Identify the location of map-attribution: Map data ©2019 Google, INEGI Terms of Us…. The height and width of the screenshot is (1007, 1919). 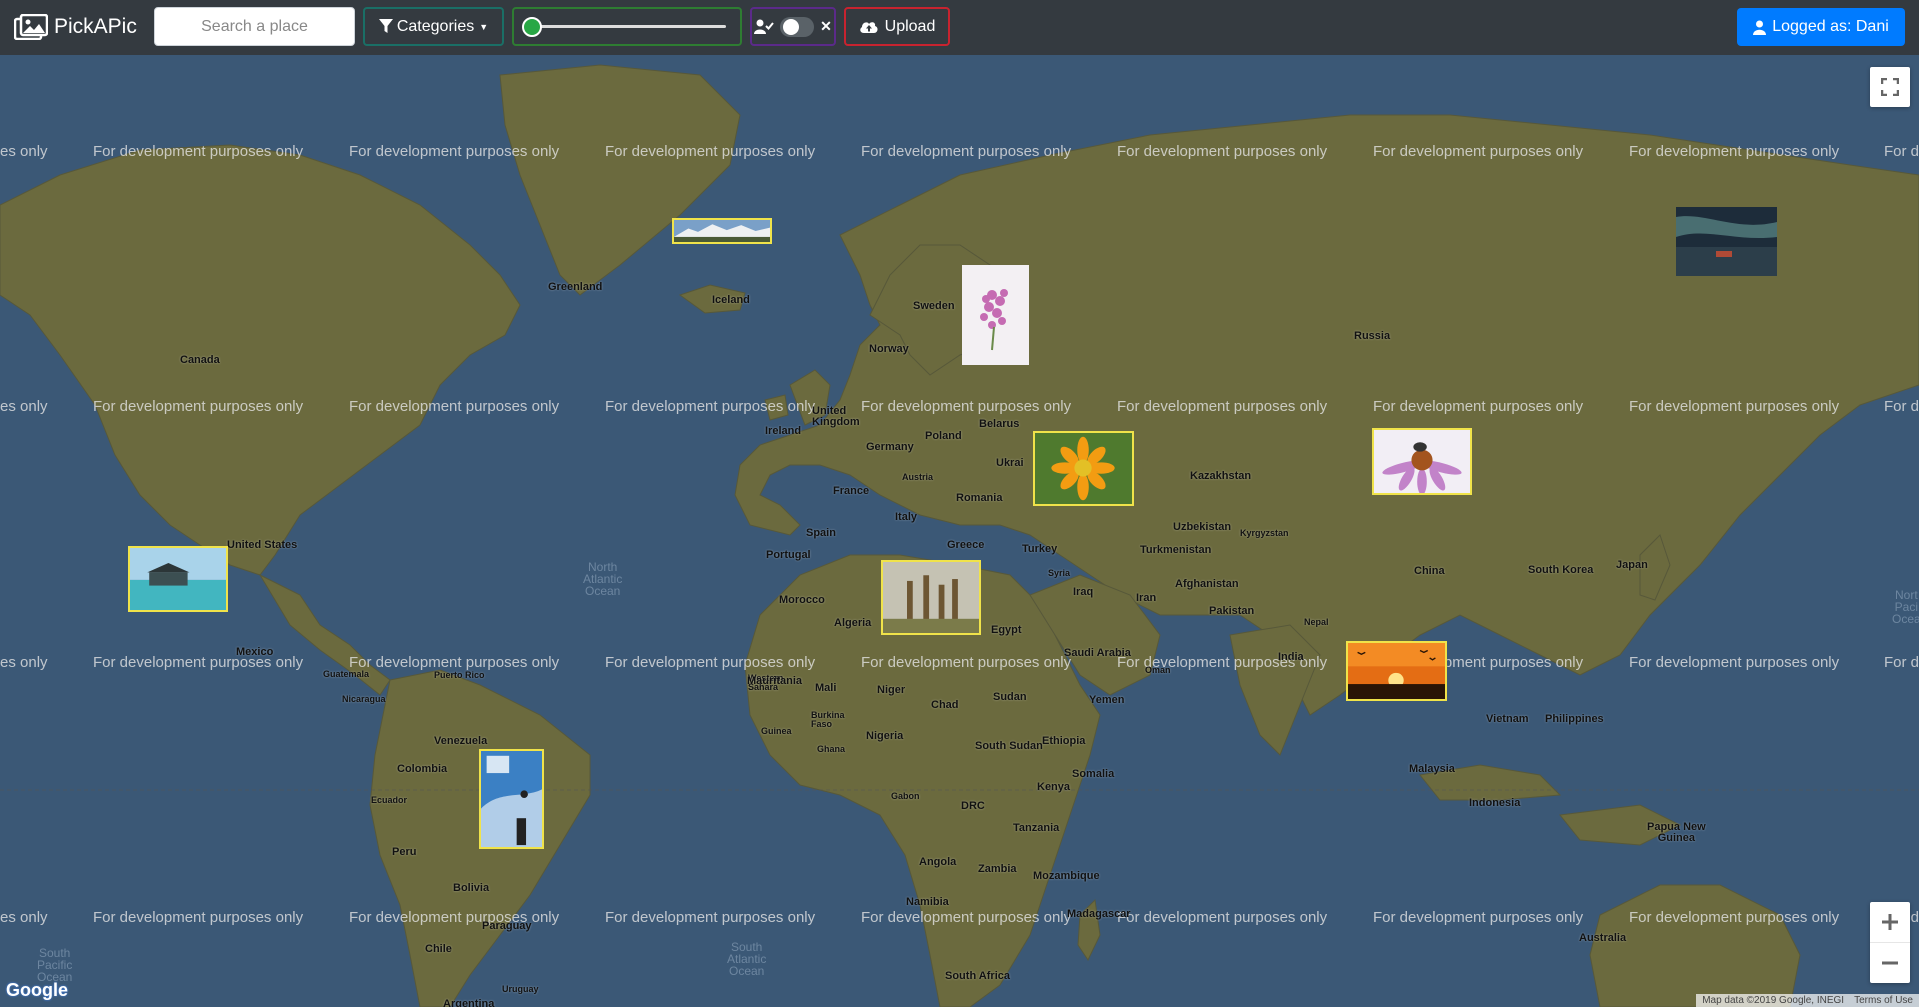
(1807, 1000).